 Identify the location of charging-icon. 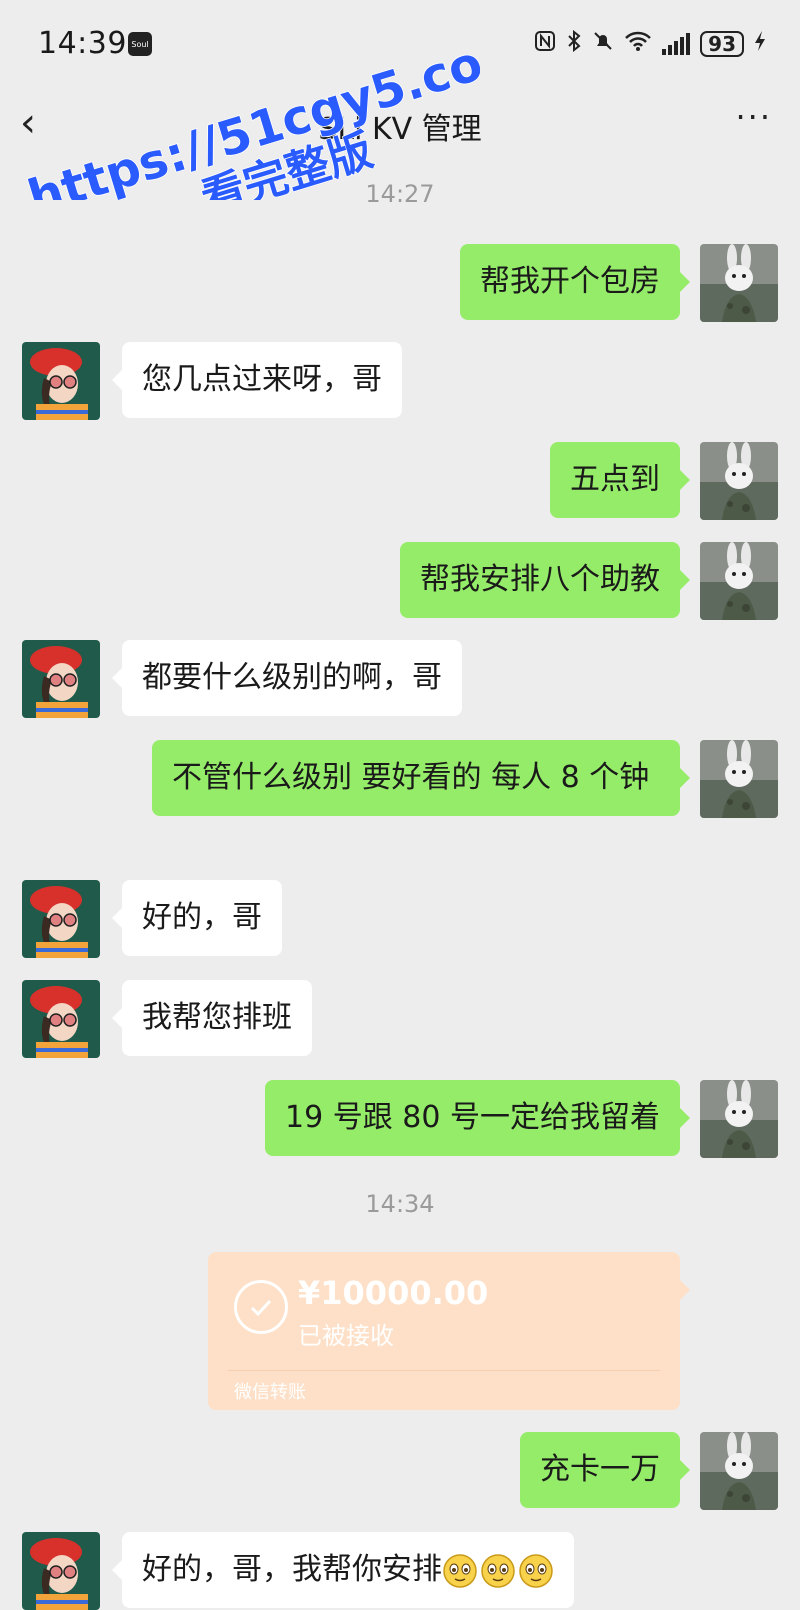
(760, 44).